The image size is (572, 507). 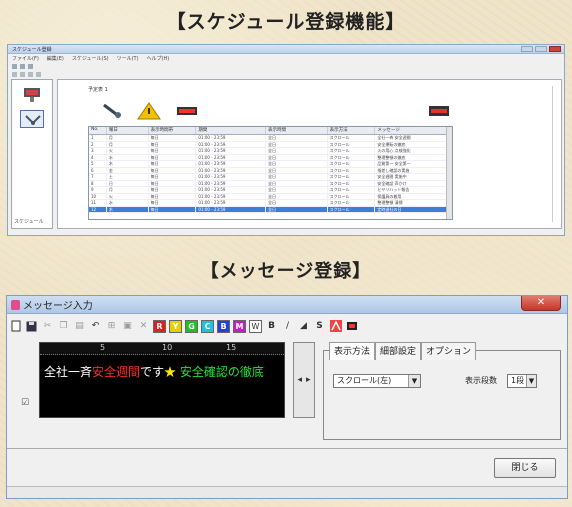 I want to click on schedule-icon, so click(x=32, y=119).